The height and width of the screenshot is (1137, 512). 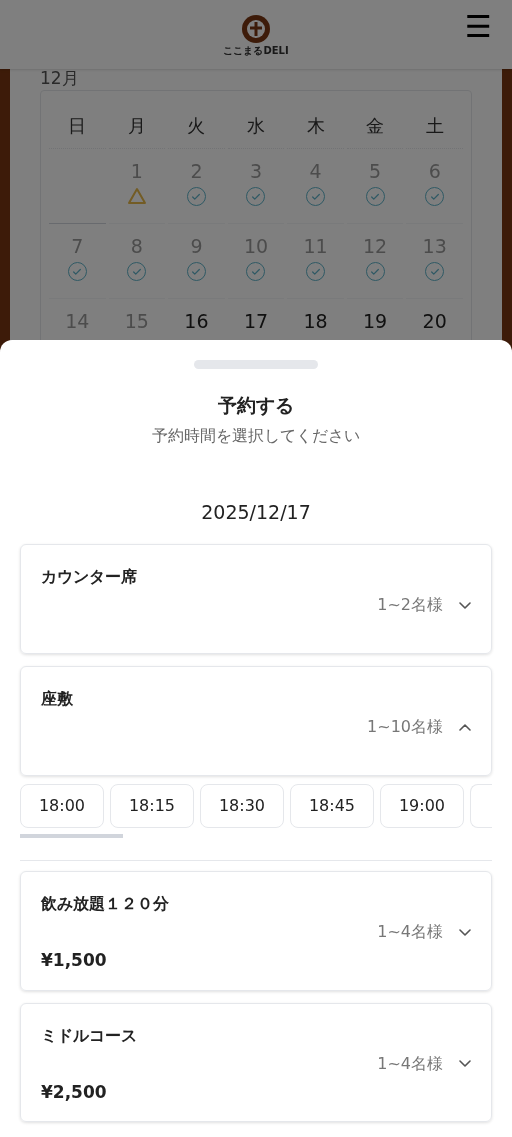 What do you see at coordinates (242, 806) in the screenshot?
I see `time-slot-button: 18:30` at bounding box center [242, 806].